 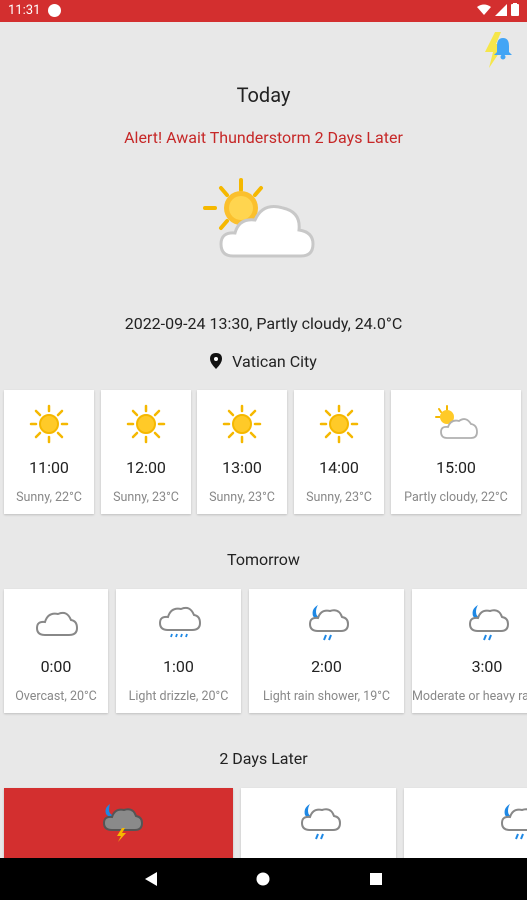 I want to click on two-days-title: 2 Days Later, so click(x=263, y=758).